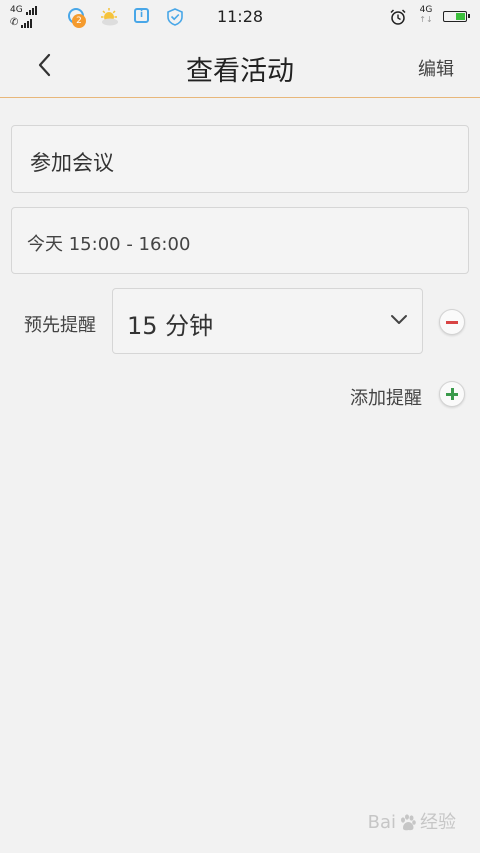  What do you see at coordinates (426, 10) in the screenshot?
I see `mobile-data-label: 4G` at bounding box center [426, 10].